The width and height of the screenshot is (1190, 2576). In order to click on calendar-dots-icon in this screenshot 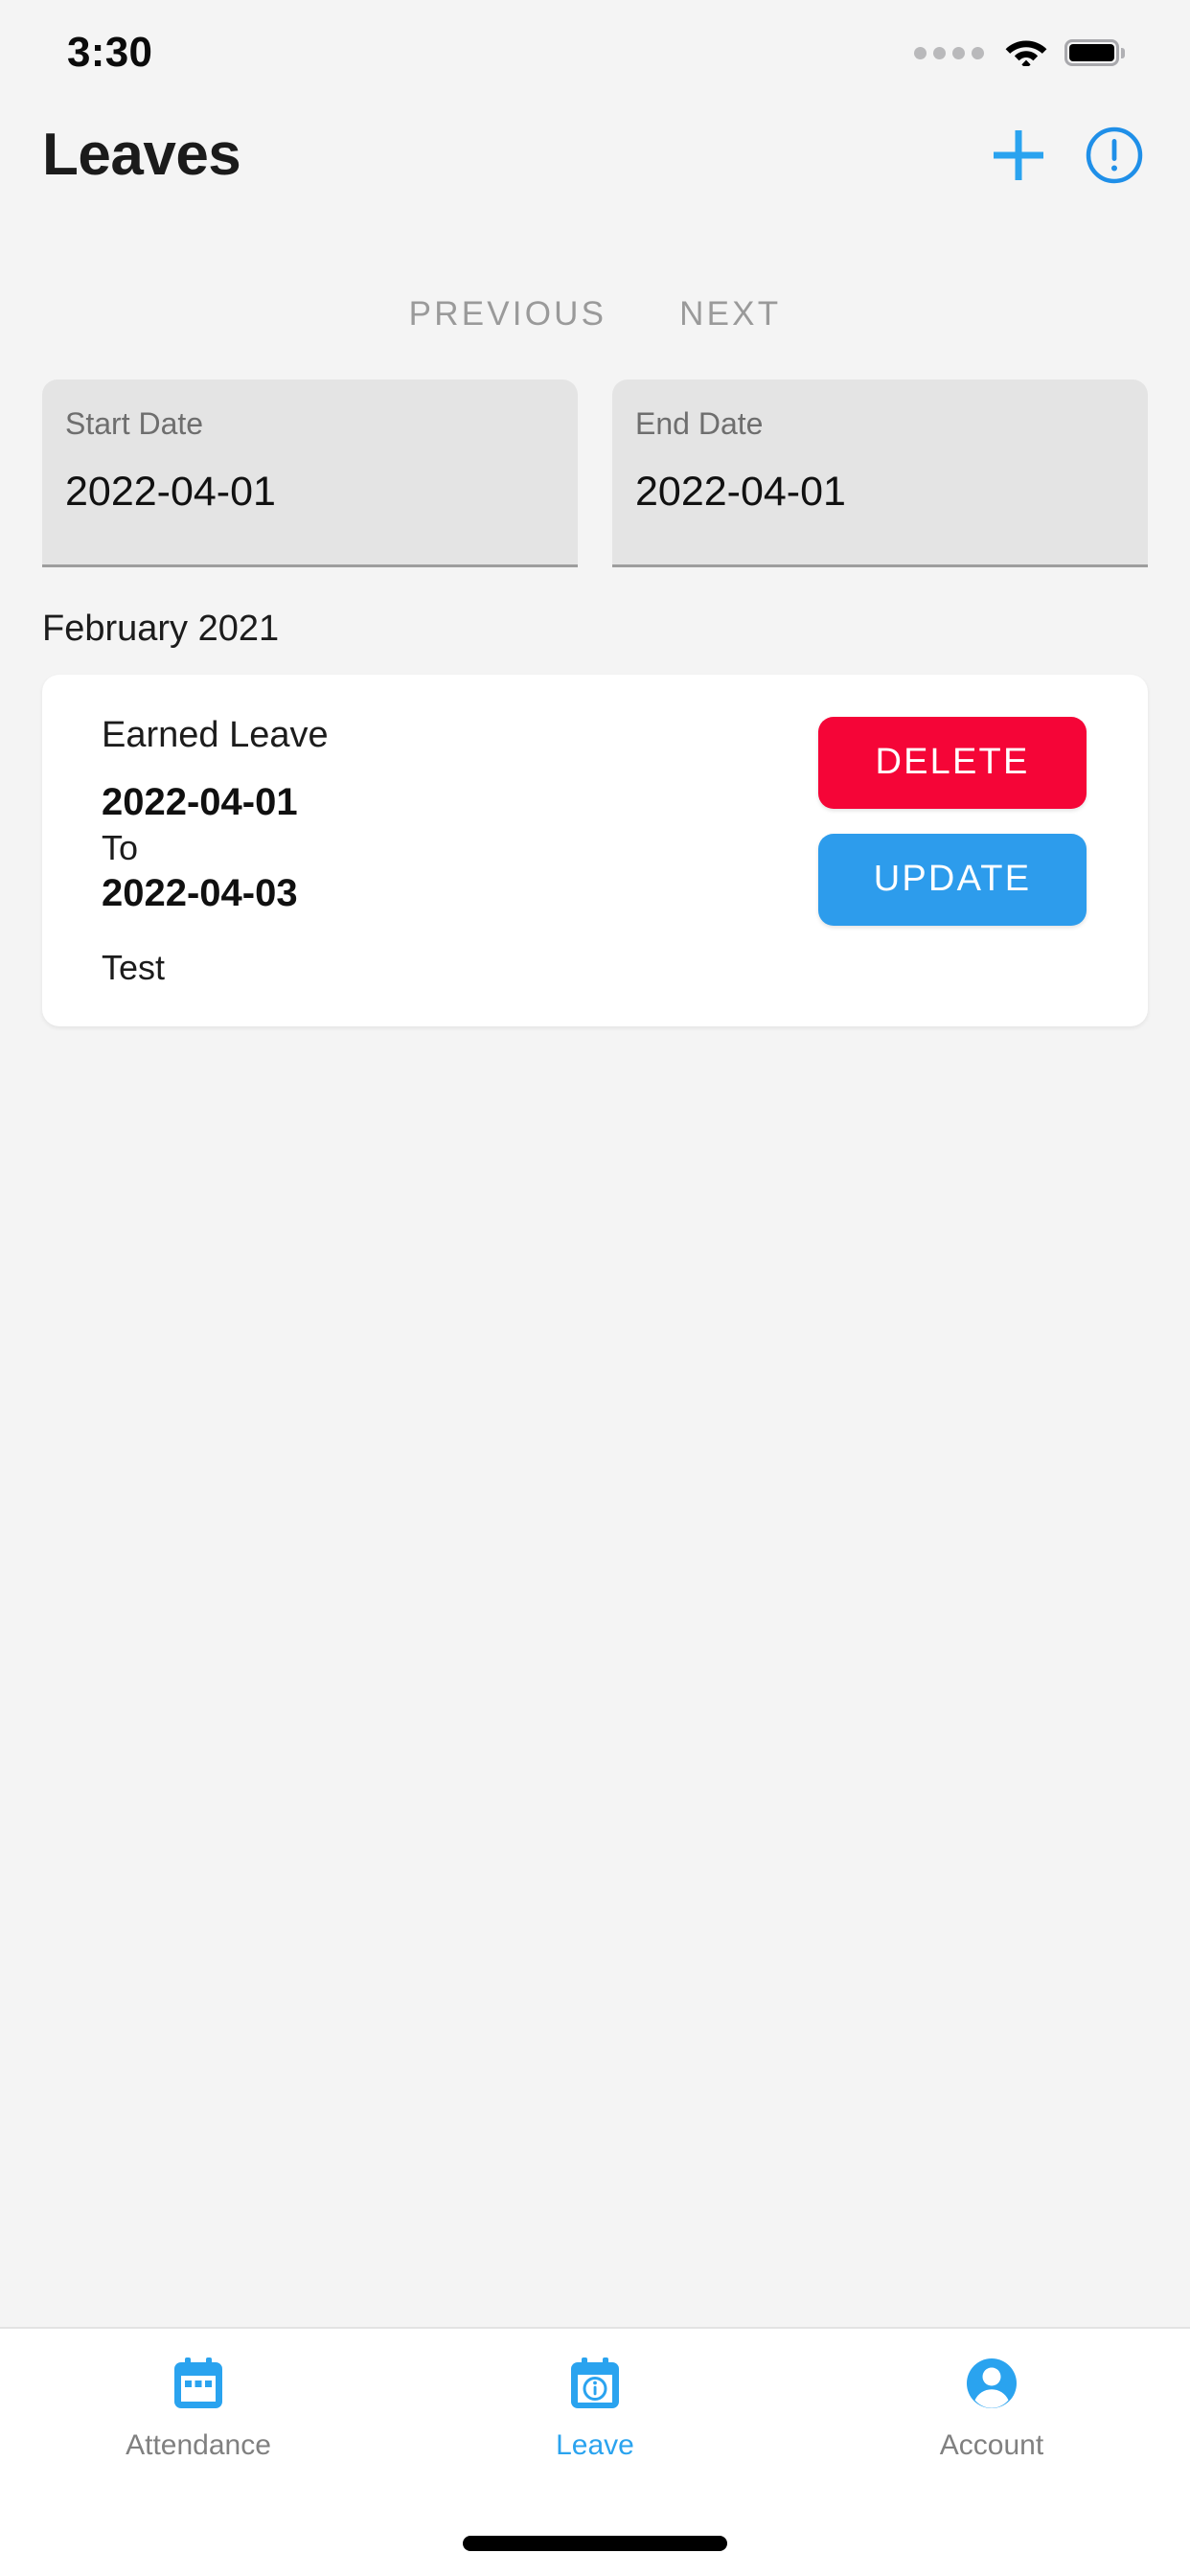, I will do `click(199, 2386)`.